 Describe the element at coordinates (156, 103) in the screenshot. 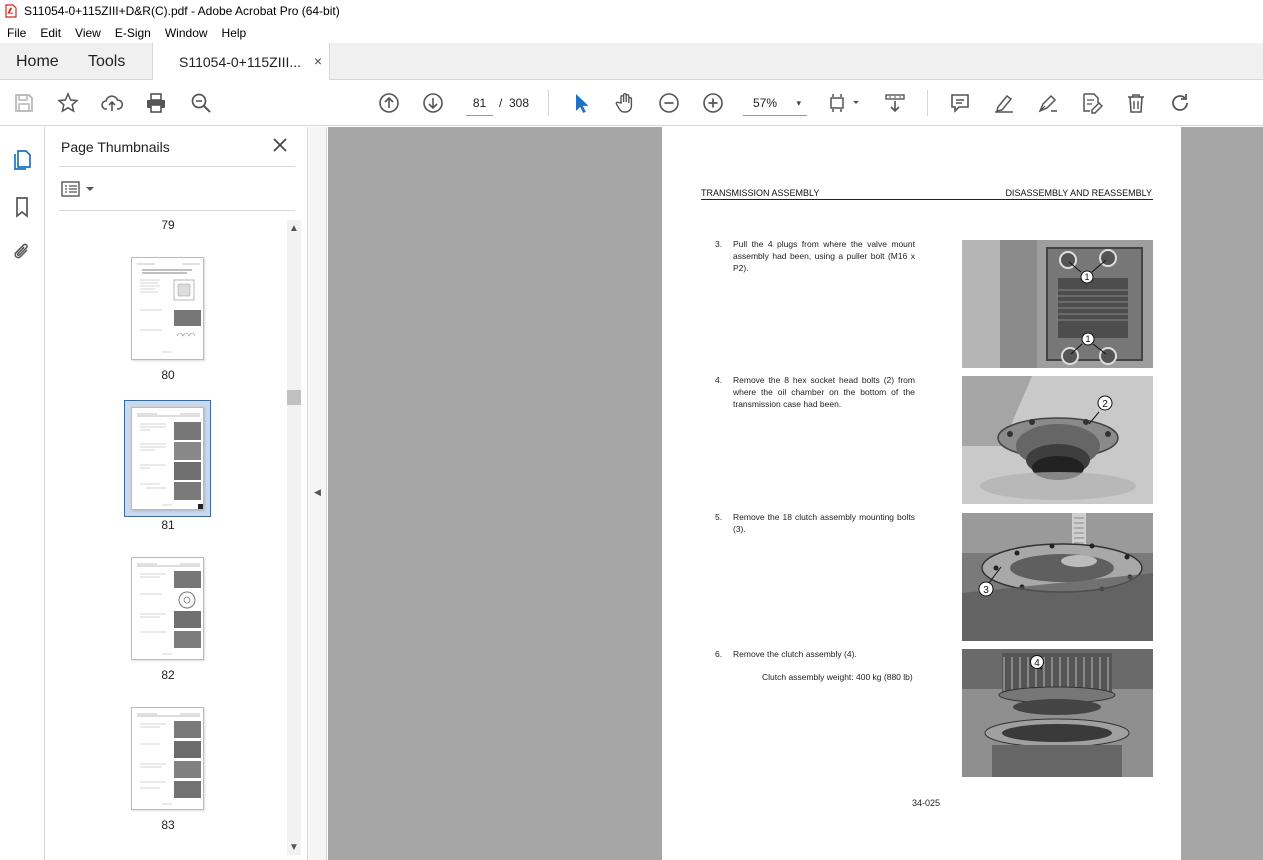

I see `print-icon` at that location.